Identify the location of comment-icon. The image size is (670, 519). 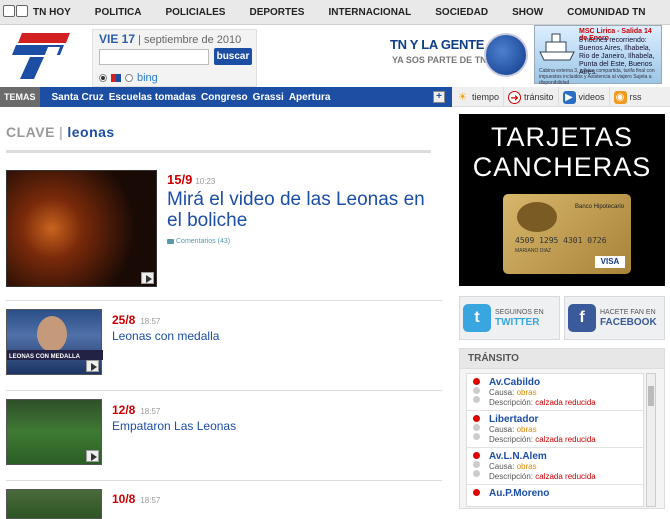
(170, 241).